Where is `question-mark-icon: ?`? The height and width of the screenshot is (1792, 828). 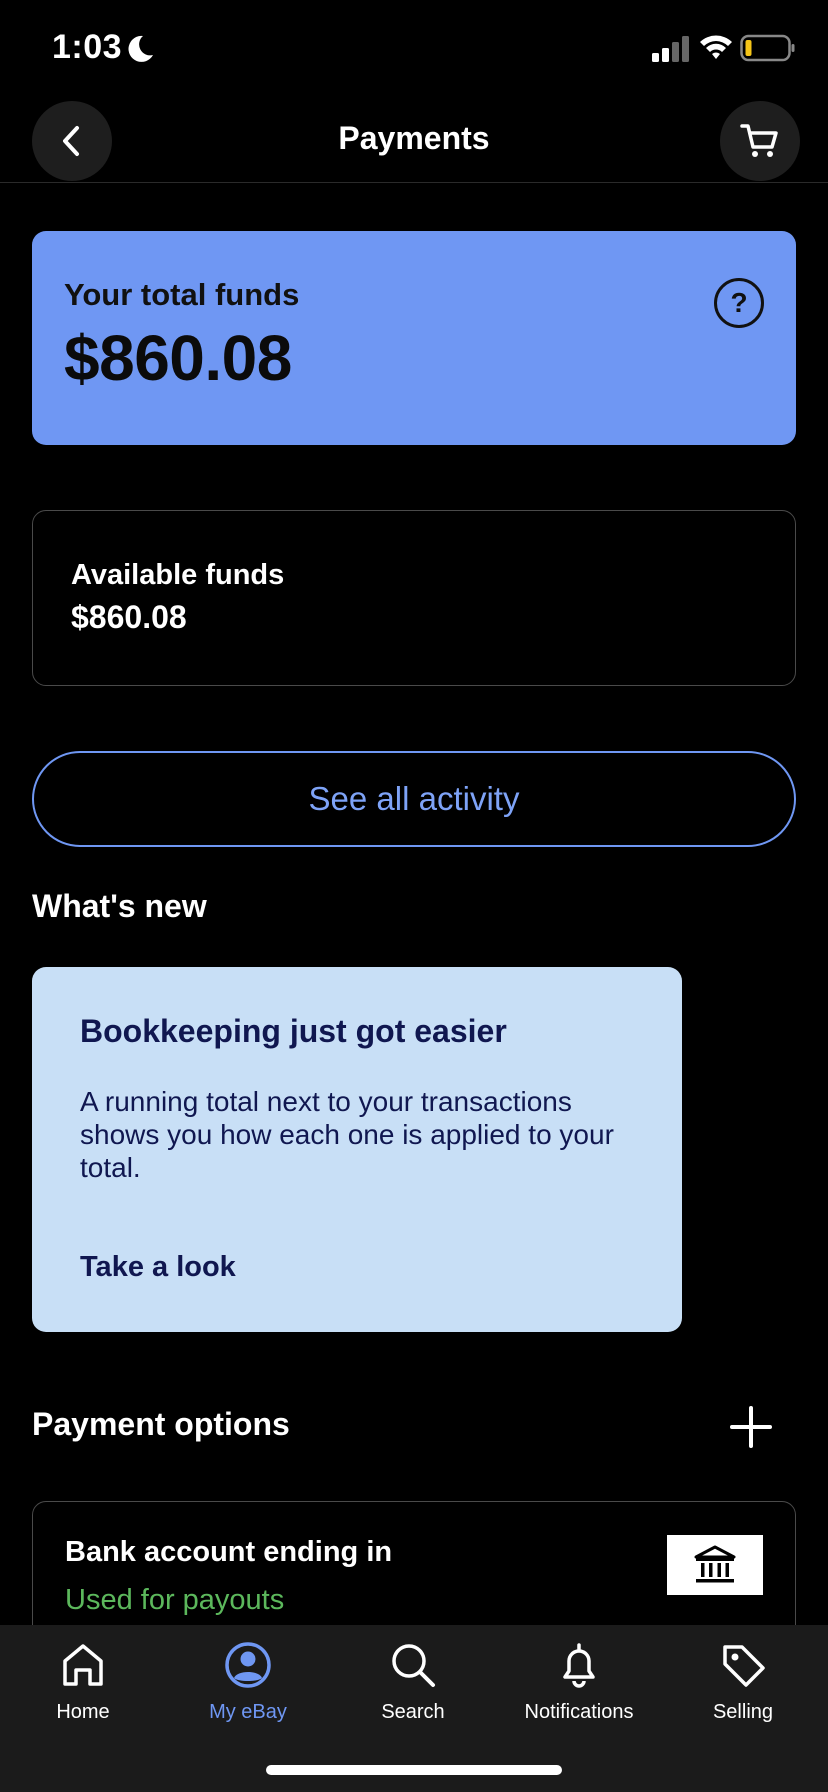 question-mark-icon: ? is located at coordinates (739, 302).